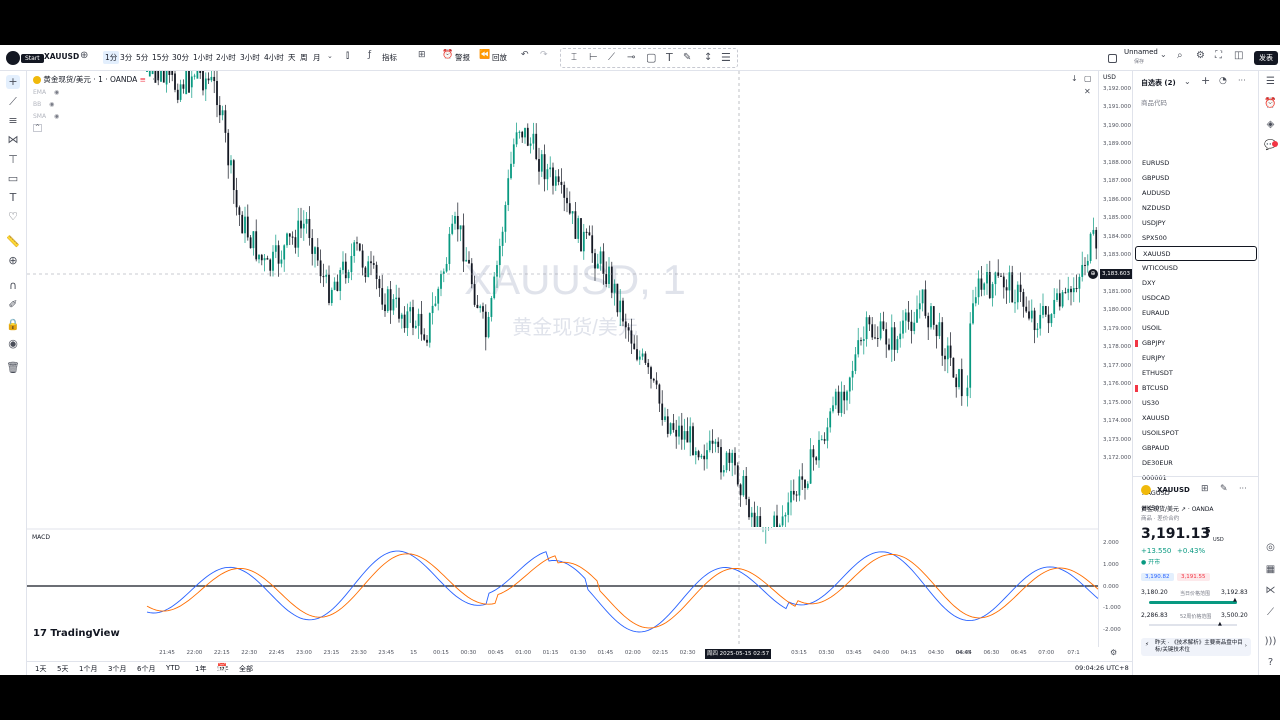 This screenshot has width=1280, height=720. I want to click on interval-button: 30分, so click(180, 57).